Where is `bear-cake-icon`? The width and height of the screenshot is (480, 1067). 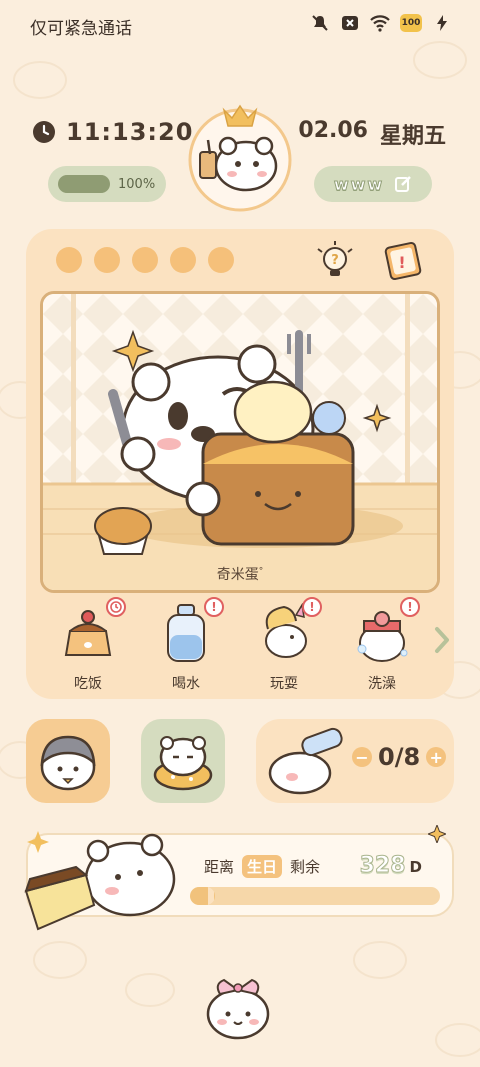
bear-cake-icon is located at coordinates (100, 881).